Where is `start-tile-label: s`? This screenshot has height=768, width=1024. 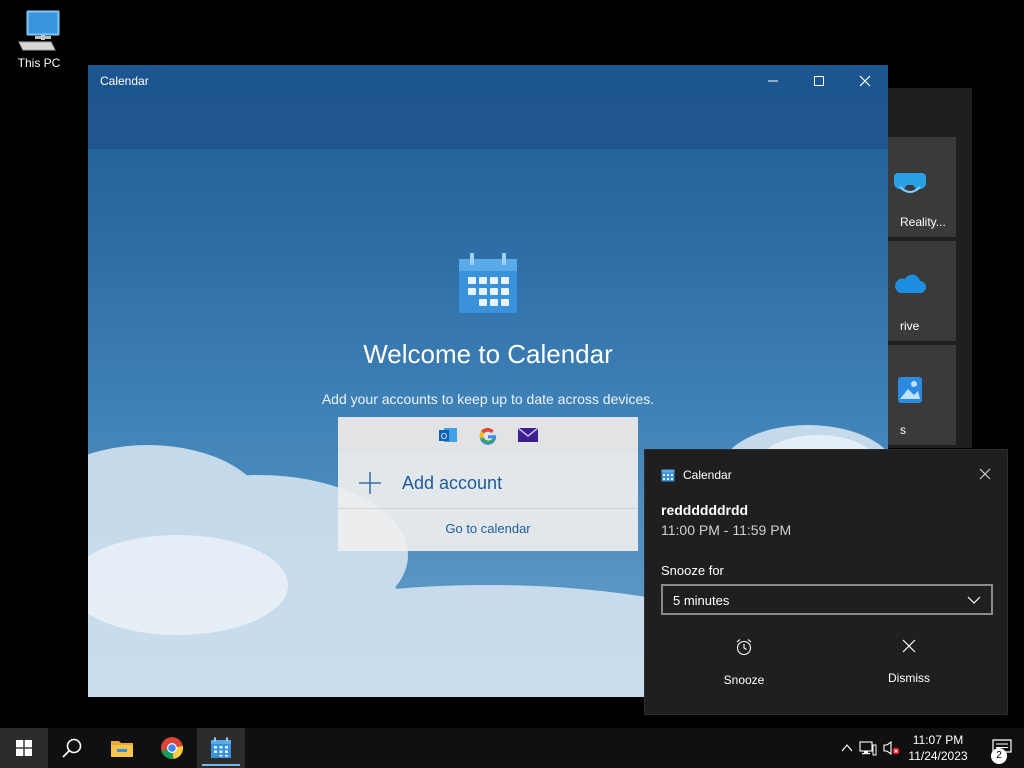 start-tile-label: s is located at coordinates (903, 430).